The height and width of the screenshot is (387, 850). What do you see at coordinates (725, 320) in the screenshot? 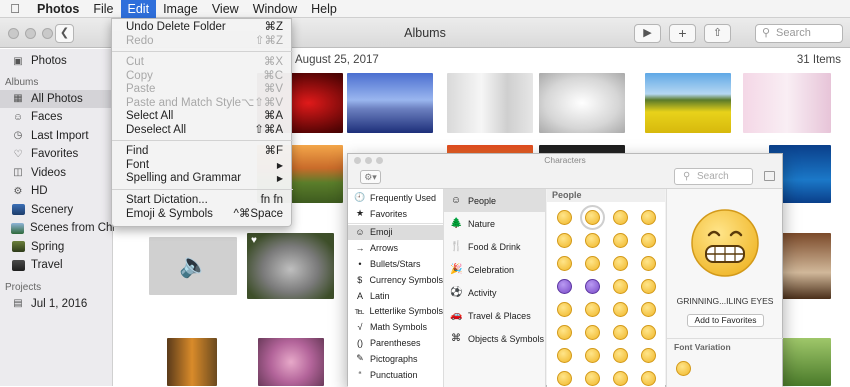
I see `add-to-favorites-button: Add to Favorites` at bounding box center [725, 320].